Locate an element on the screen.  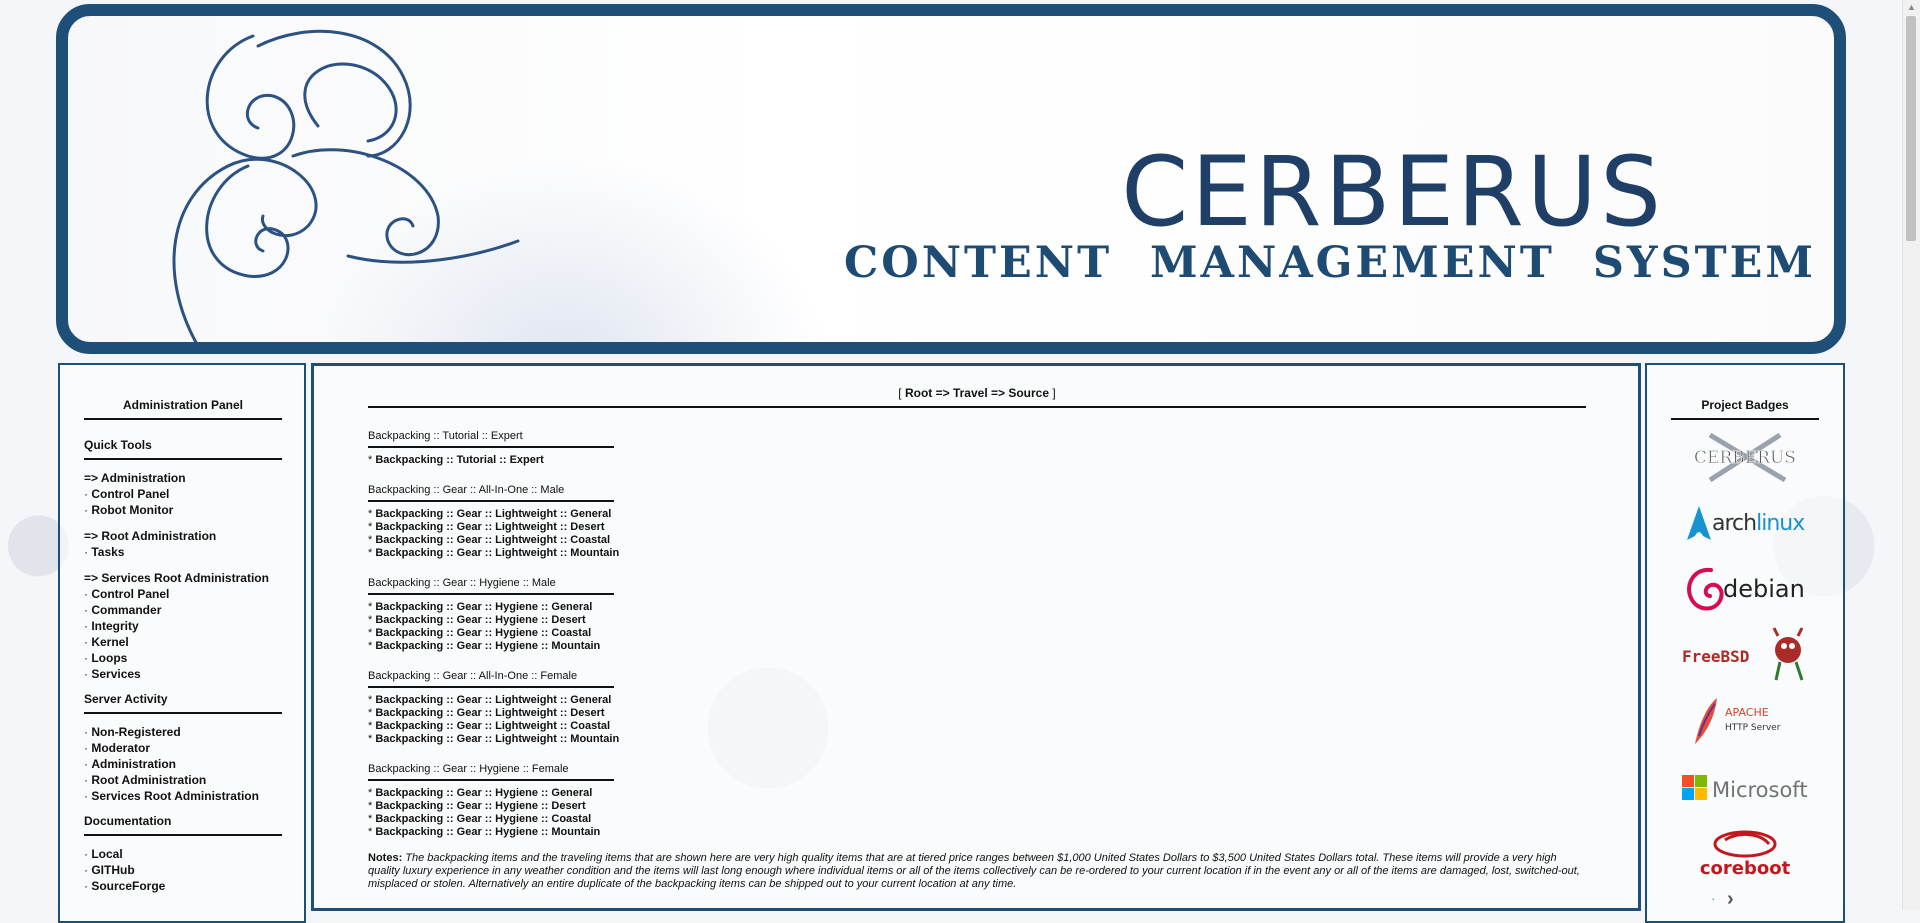
link-local: · Local is located at coordinates (183, 854).